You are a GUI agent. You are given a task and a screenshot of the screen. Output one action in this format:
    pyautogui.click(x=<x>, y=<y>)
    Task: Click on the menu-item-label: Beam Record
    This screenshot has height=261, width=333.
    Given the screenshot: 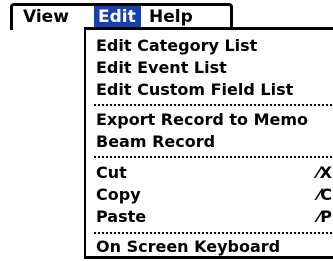 What is the action you would take?
    pyautogui.click(x=156, y=141)
    